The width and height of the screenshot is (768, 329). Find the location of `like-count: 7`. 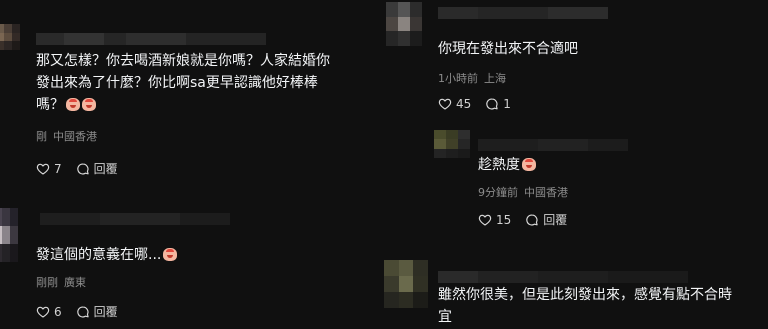

like-count: 7 is located at coordinates (58, 168).